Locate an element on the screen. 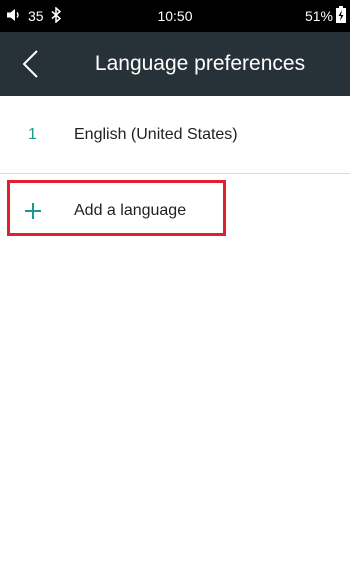 This screenshot has height=585, width=350. language-name: English (United States) is located at coordinates (156, 134).